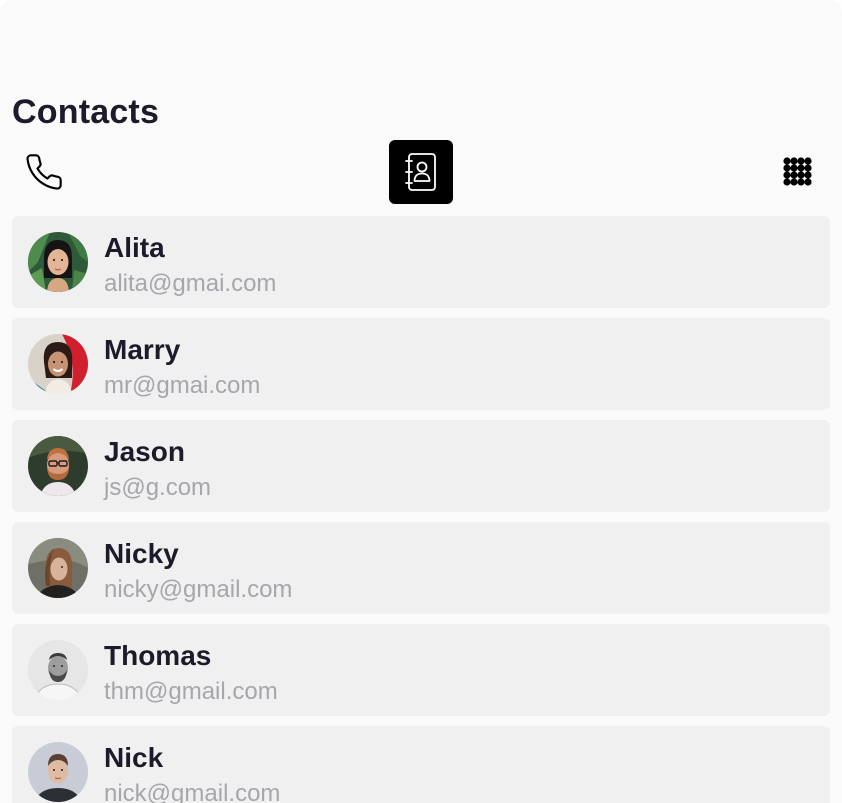 This screenshot has width=842, height=803. Describe the element at coordinates (86, 112) in the screenshot. I see `page-title: Contacts` at that location.